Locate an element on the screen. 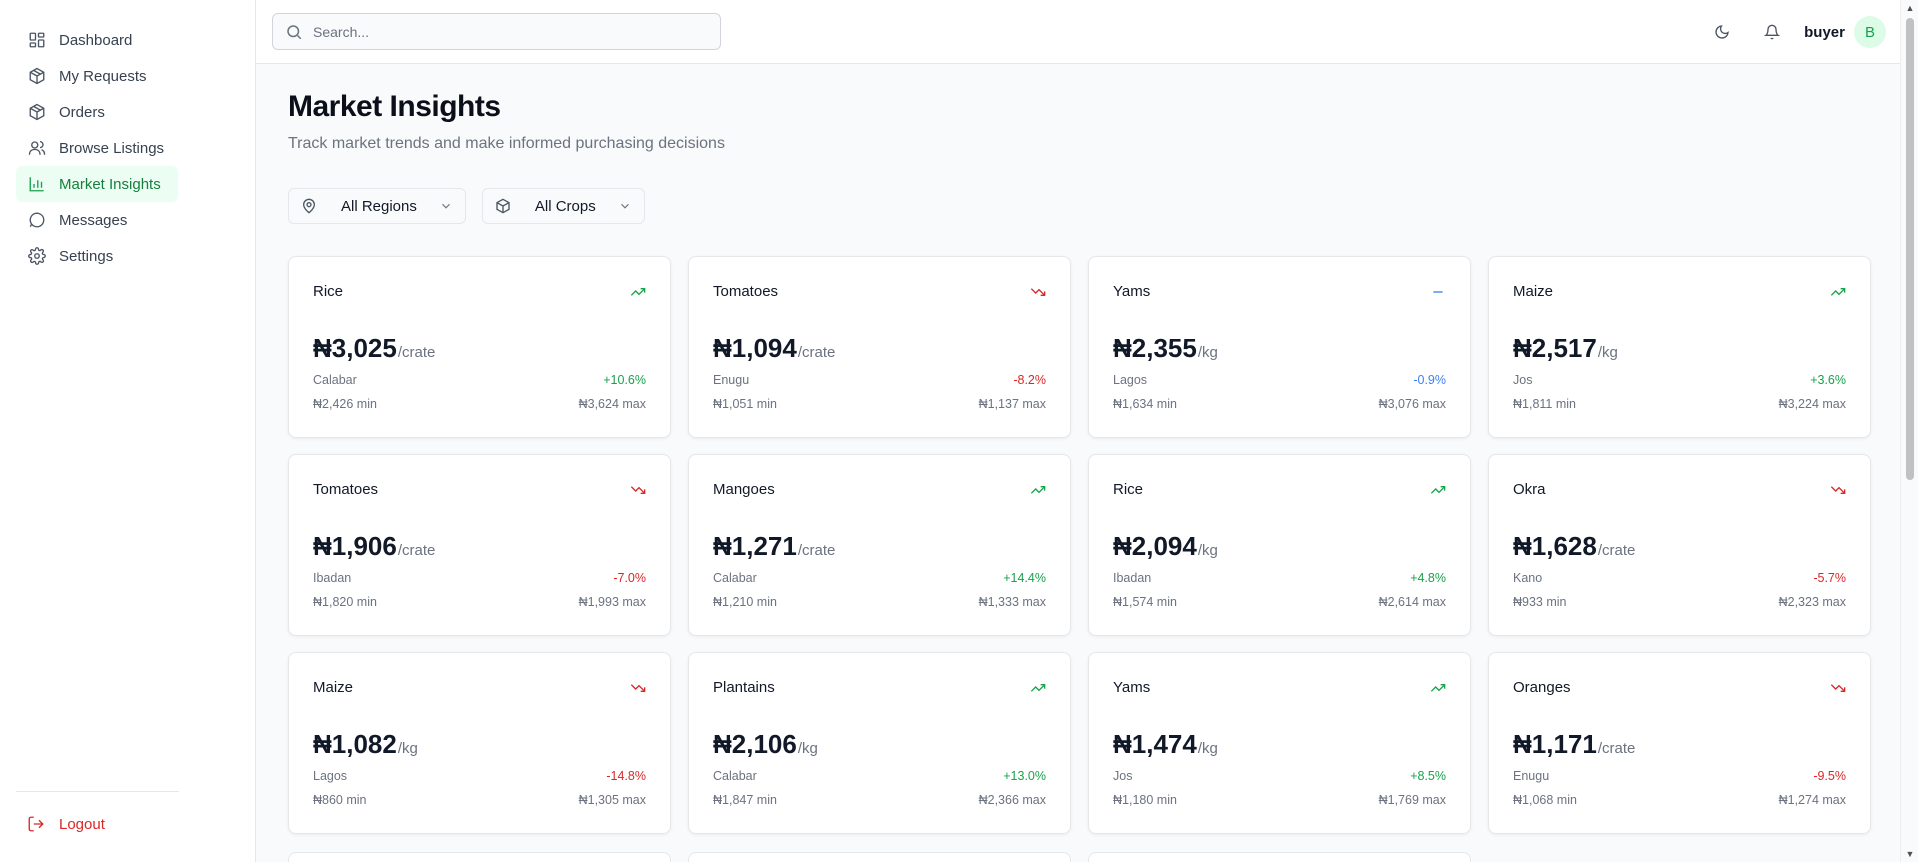 This screenshot has height=862, width=1918. sidebar-item-my-requests: My Requests is located at coordinates (128, 76).